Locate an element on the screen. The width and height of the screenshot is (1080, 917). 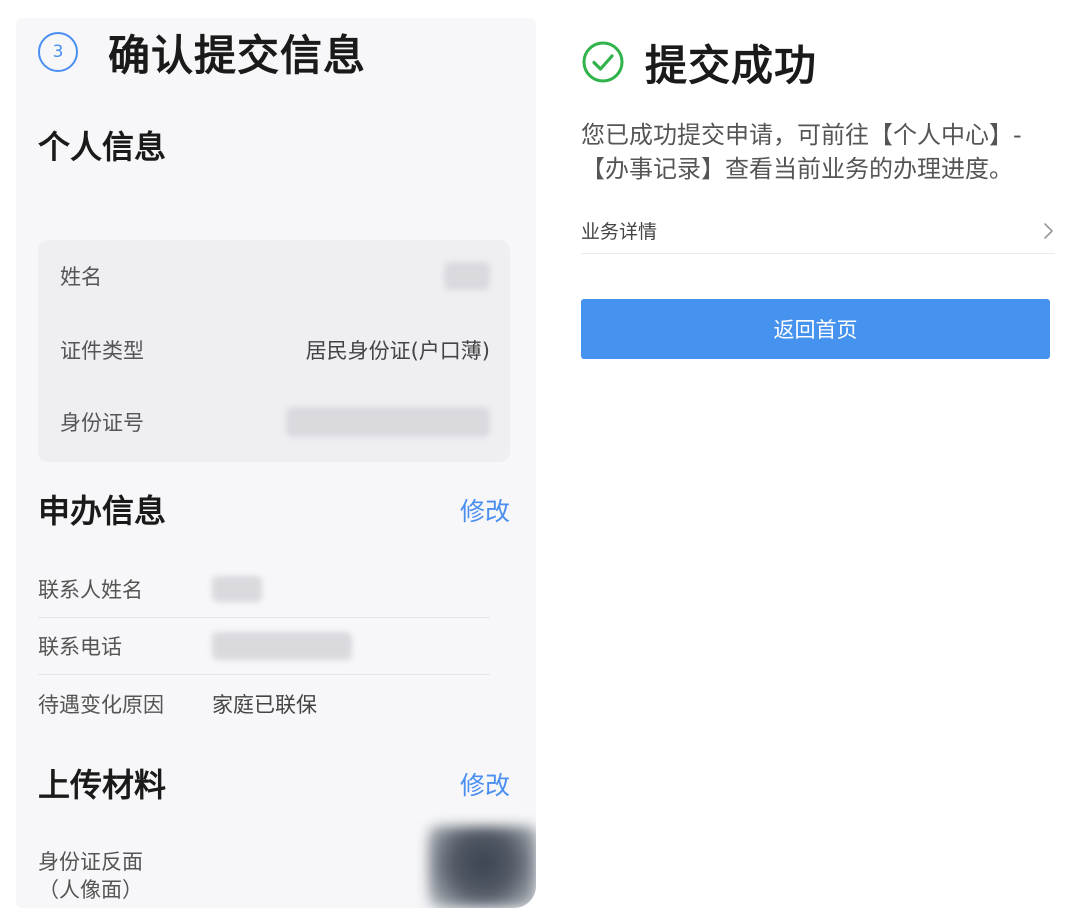
success-header: 提交成功 is located at coordinates (699, 62).